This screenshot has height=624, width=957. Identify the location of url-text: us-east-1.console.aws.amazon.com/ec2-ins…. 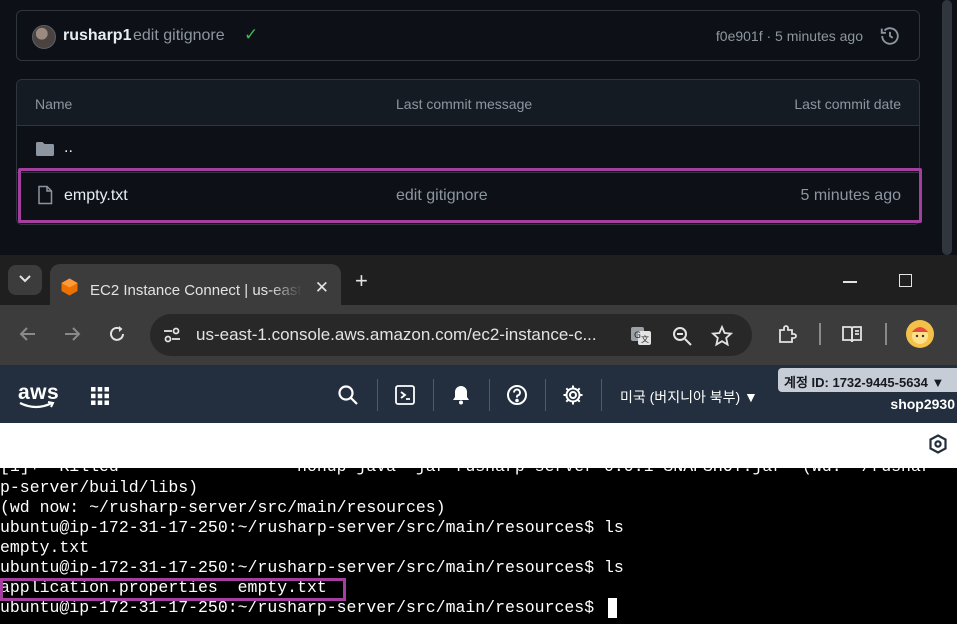
(396, 335).